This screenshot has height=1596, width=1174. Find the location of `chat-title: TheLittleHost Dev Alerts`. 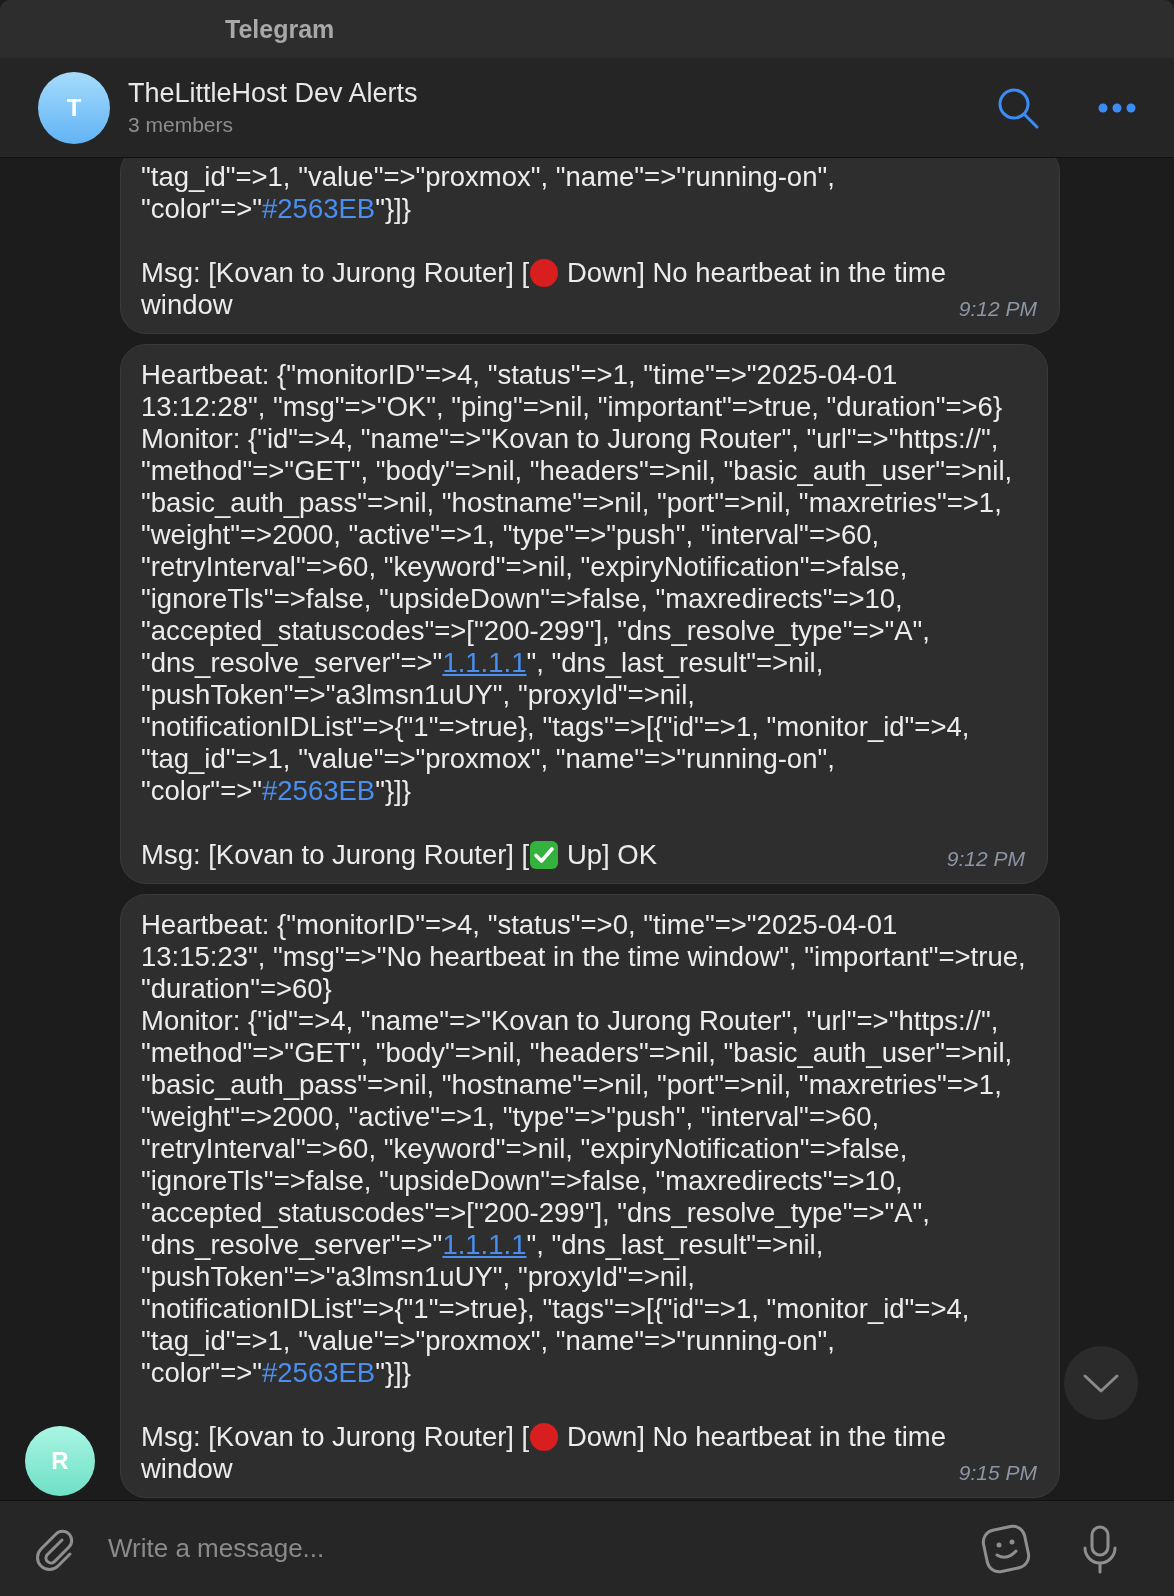

chat-title: TheLittleHost Dev Alerts is located at coordinates (273, 93).